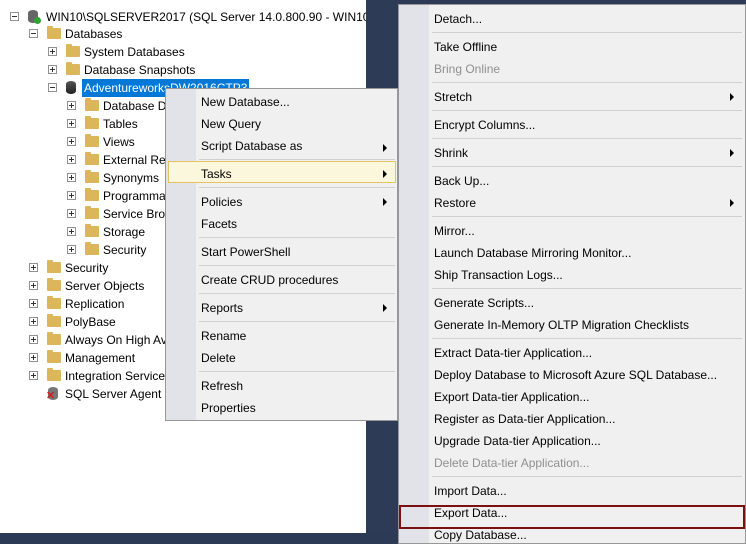 This screenshot has height=544, width=746. What do you see at coordinates (181, 254) in the screenshot?
I see `menu-gutter` at bounding box center [181, 254].